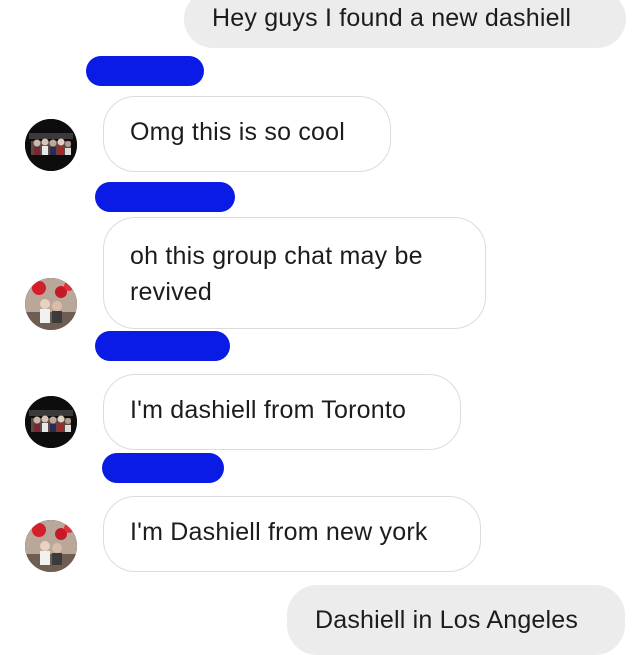 The width and height of the screenshot is (640, 655). I want to click on message-text: Omg this is so cool, so click(237, 132).